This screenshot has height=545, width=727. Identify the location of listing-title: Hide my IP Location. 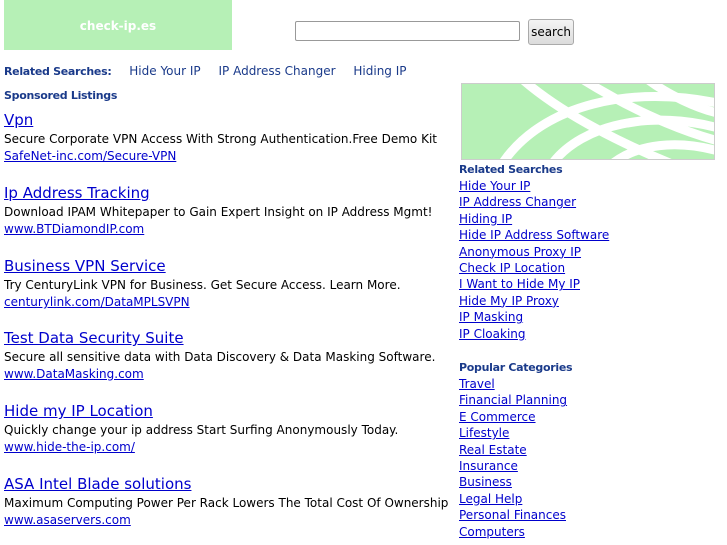
(229, 411).